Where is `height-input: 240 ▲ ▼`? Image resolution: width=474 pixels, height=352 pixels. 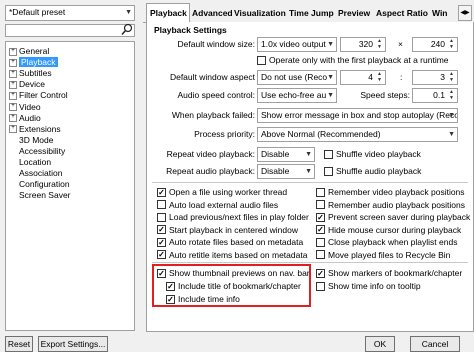 height-input: 240 ▲ ▼ is located at coordinates (435, 44).